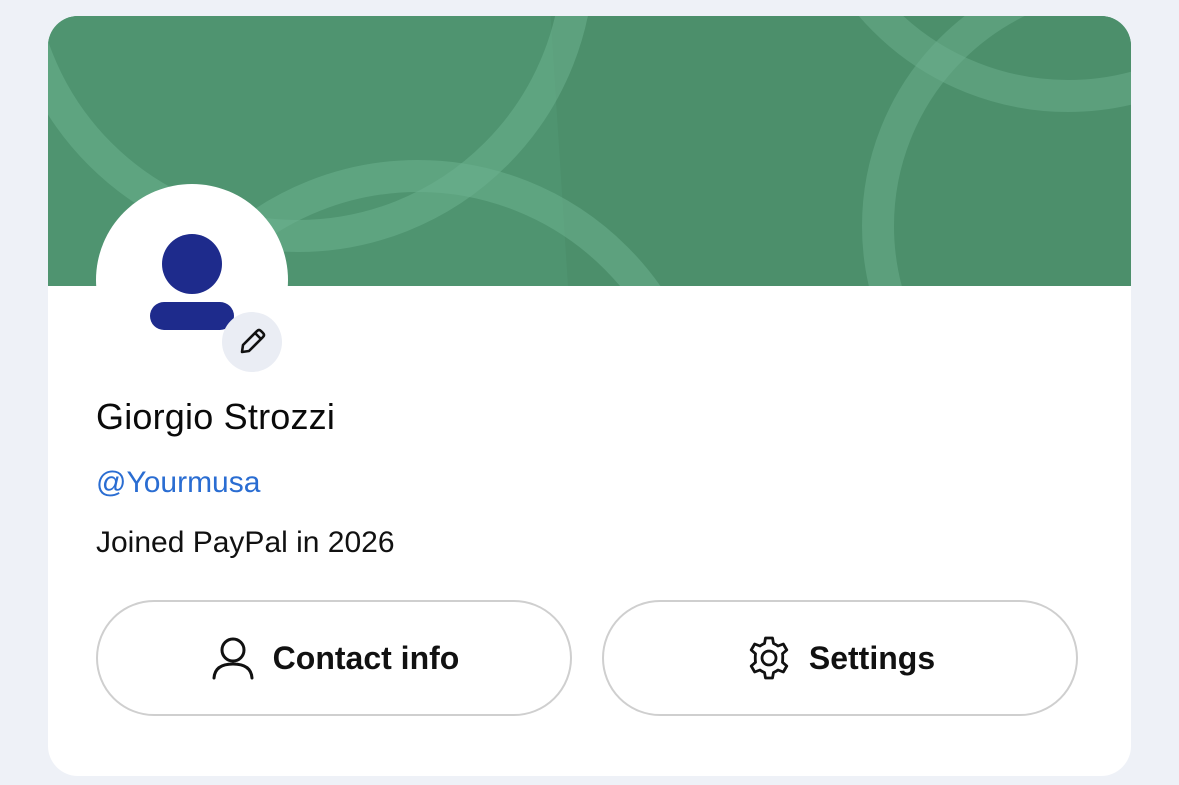  I want to click on edit-avatar-button, so click(252, 342).